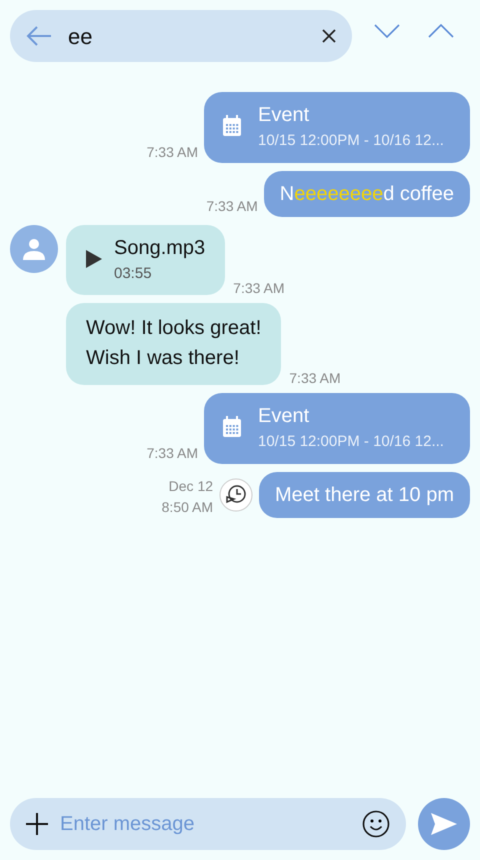 The width and height of the screenshot is (480, 860). What do you see at coordinates (160, 248) in the screenshot?
I see `file-name: Song.mp3` at bounding box center [160, 248].